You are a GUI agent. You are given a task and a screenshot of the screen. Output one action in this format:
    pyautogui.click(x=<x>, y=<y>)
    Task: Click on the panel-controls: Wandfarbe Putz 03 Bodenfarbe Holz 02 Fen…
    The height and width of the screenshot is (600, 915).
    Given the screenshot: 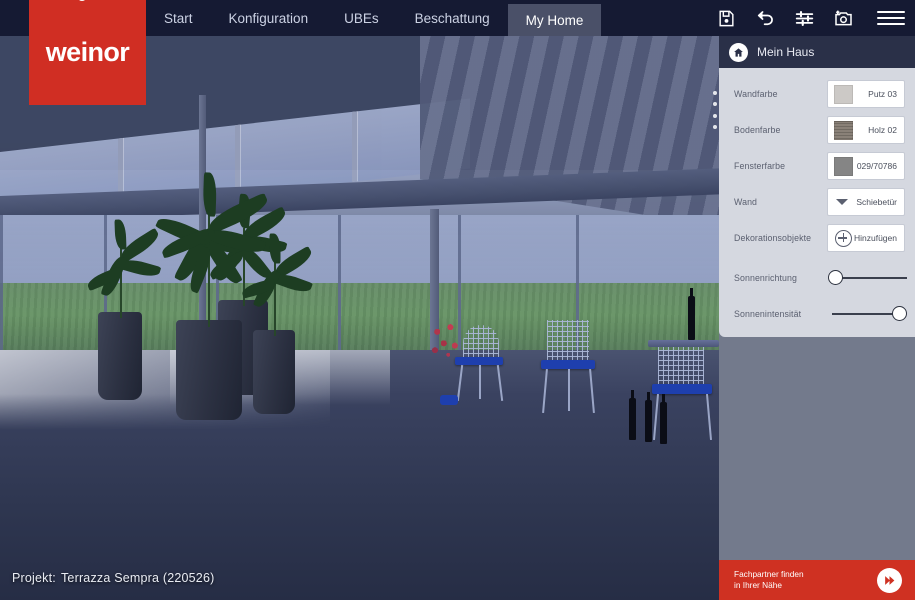 What is the action you would take?
    pyautogui.click(x=817, y=202)
    